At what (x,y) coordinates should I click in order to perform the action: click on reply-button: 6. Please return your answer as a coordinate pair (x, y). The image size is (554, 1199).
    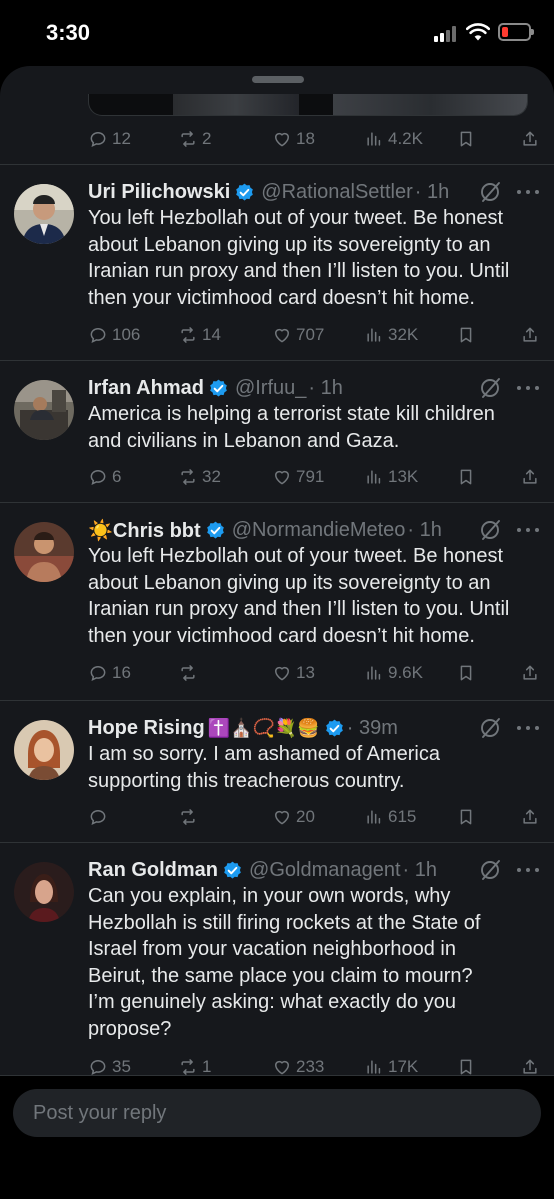
    Looking at the image, I should click on (104, 477).